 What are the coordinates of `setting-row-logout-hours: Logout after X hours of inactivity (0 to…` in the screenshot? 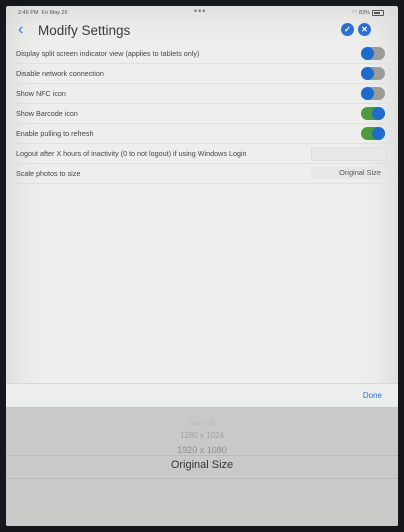 It's located at (202, 154).